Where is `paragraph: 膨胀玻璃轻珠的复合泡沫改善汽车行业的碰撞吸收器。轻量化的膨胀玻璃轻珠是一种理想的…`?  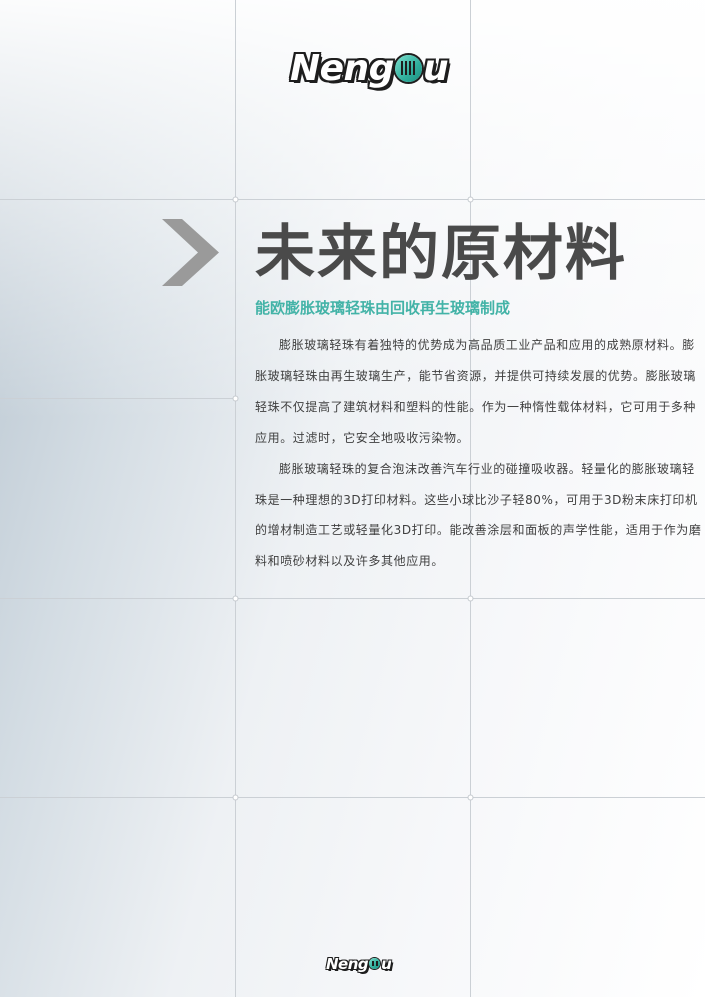
paragraph: 膨胀玻璃轻珠的复合泡沫改善汽车行业的碰撞吸收器。轻量化的膨胀玻璃轻珠是一种理想的… is located at coordinates (478, 515).